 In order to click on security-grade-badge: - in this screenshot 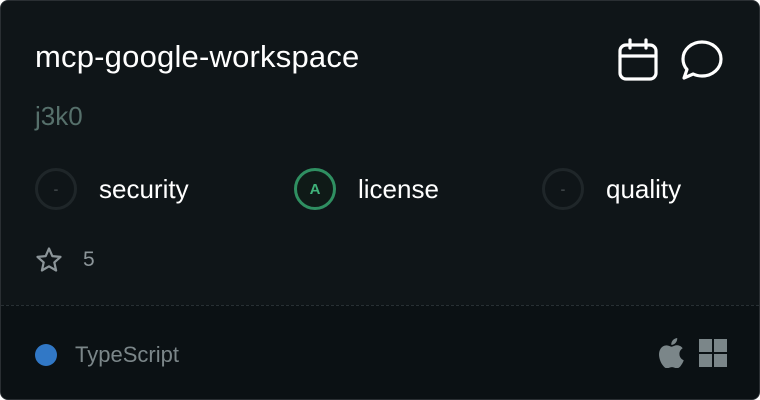, I will do `click(56, 189)`.